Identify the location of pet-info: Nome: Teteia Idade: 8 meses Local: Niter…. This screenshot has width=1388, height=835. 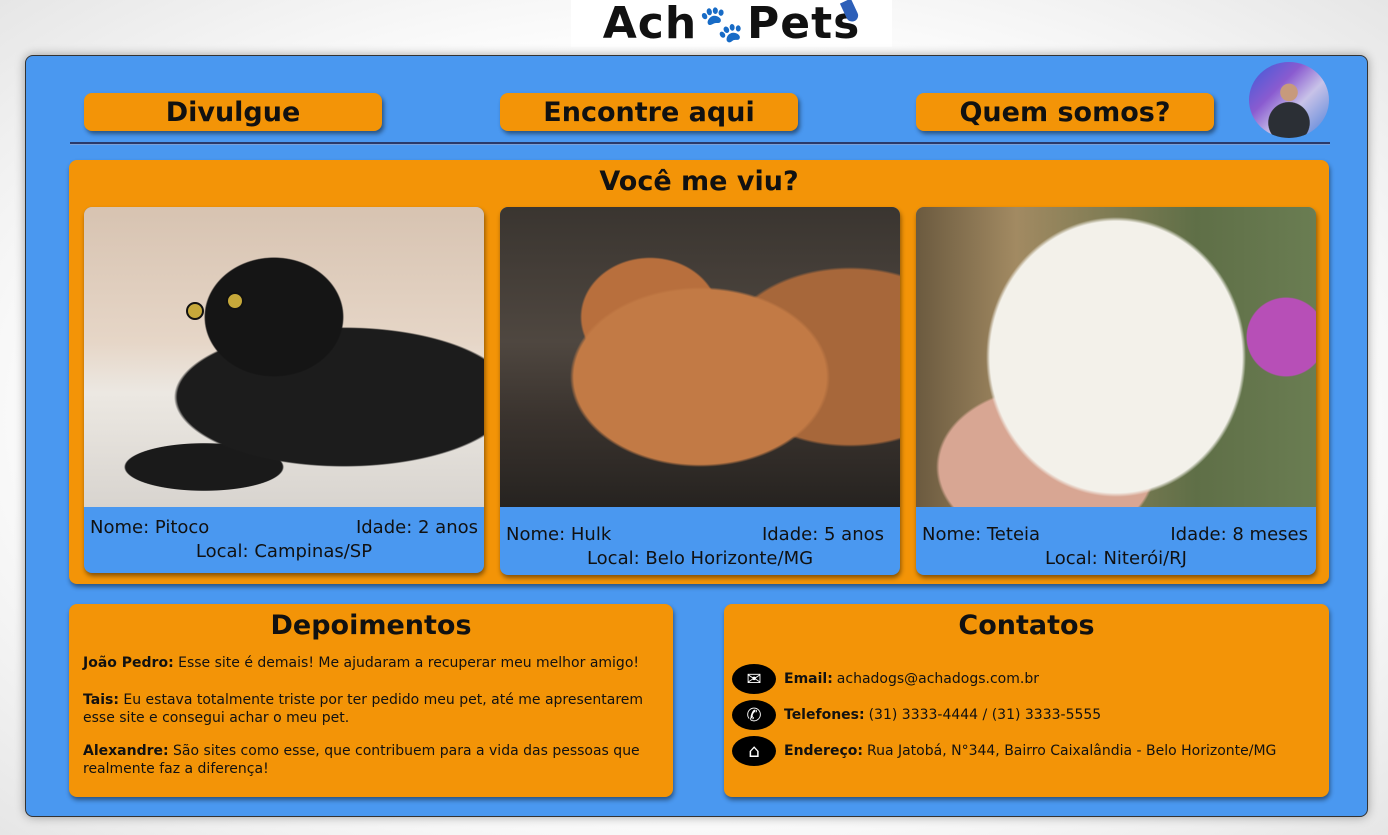
(1116, 541).